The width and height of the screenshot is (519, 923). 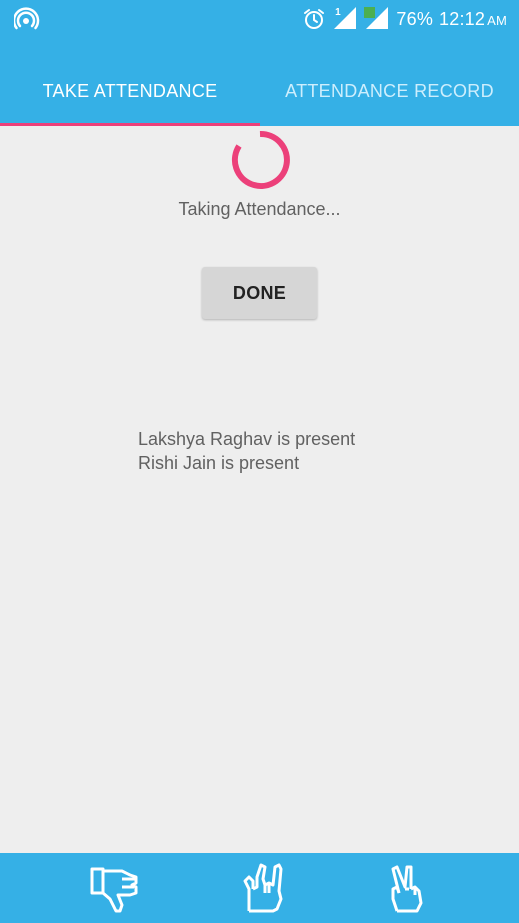 I want to click on rock-hand-icon, so click(x=265, y=889).